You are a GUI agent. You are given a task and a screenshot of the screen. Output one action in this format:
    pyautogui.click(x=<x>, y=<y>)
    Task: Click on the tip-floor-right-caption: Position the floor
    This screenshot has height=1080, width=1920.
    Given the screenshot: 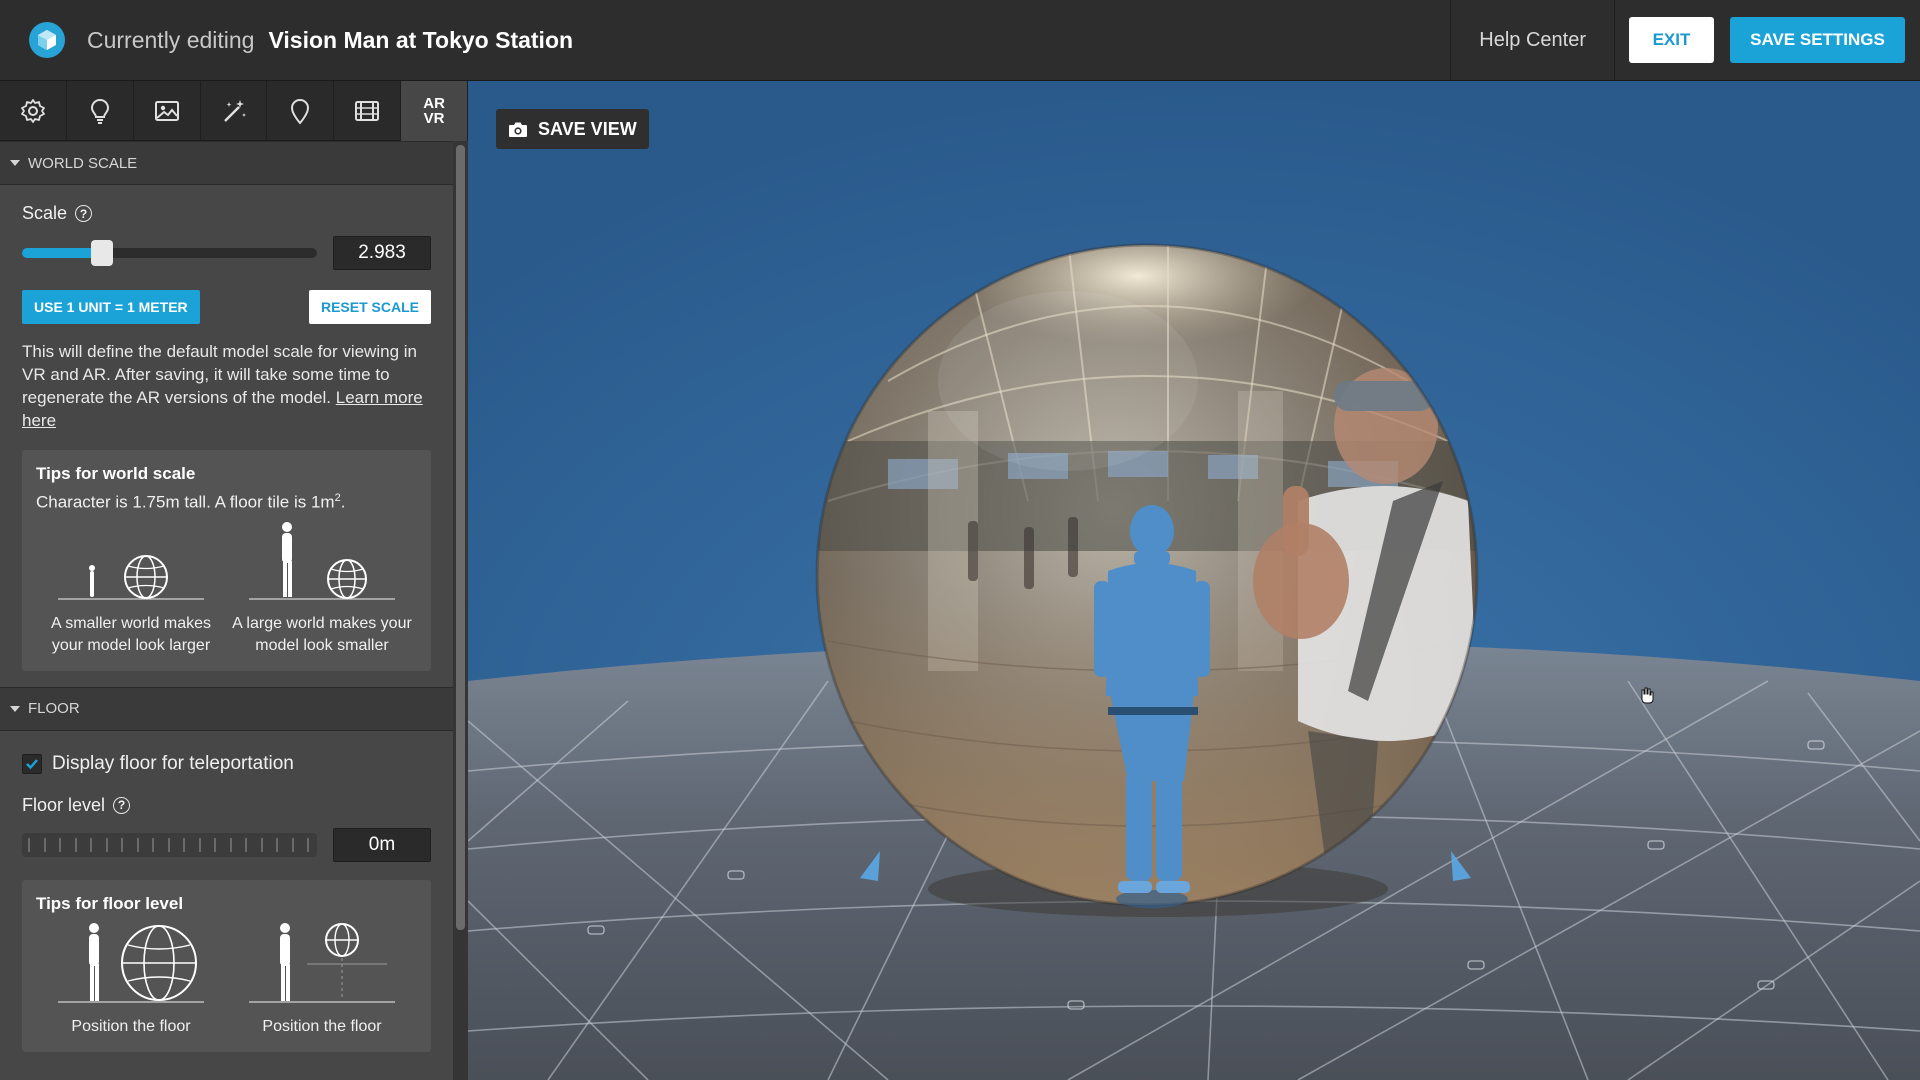 What is the action you would take?
    pyautogui.click(x=322, y=1026)
    